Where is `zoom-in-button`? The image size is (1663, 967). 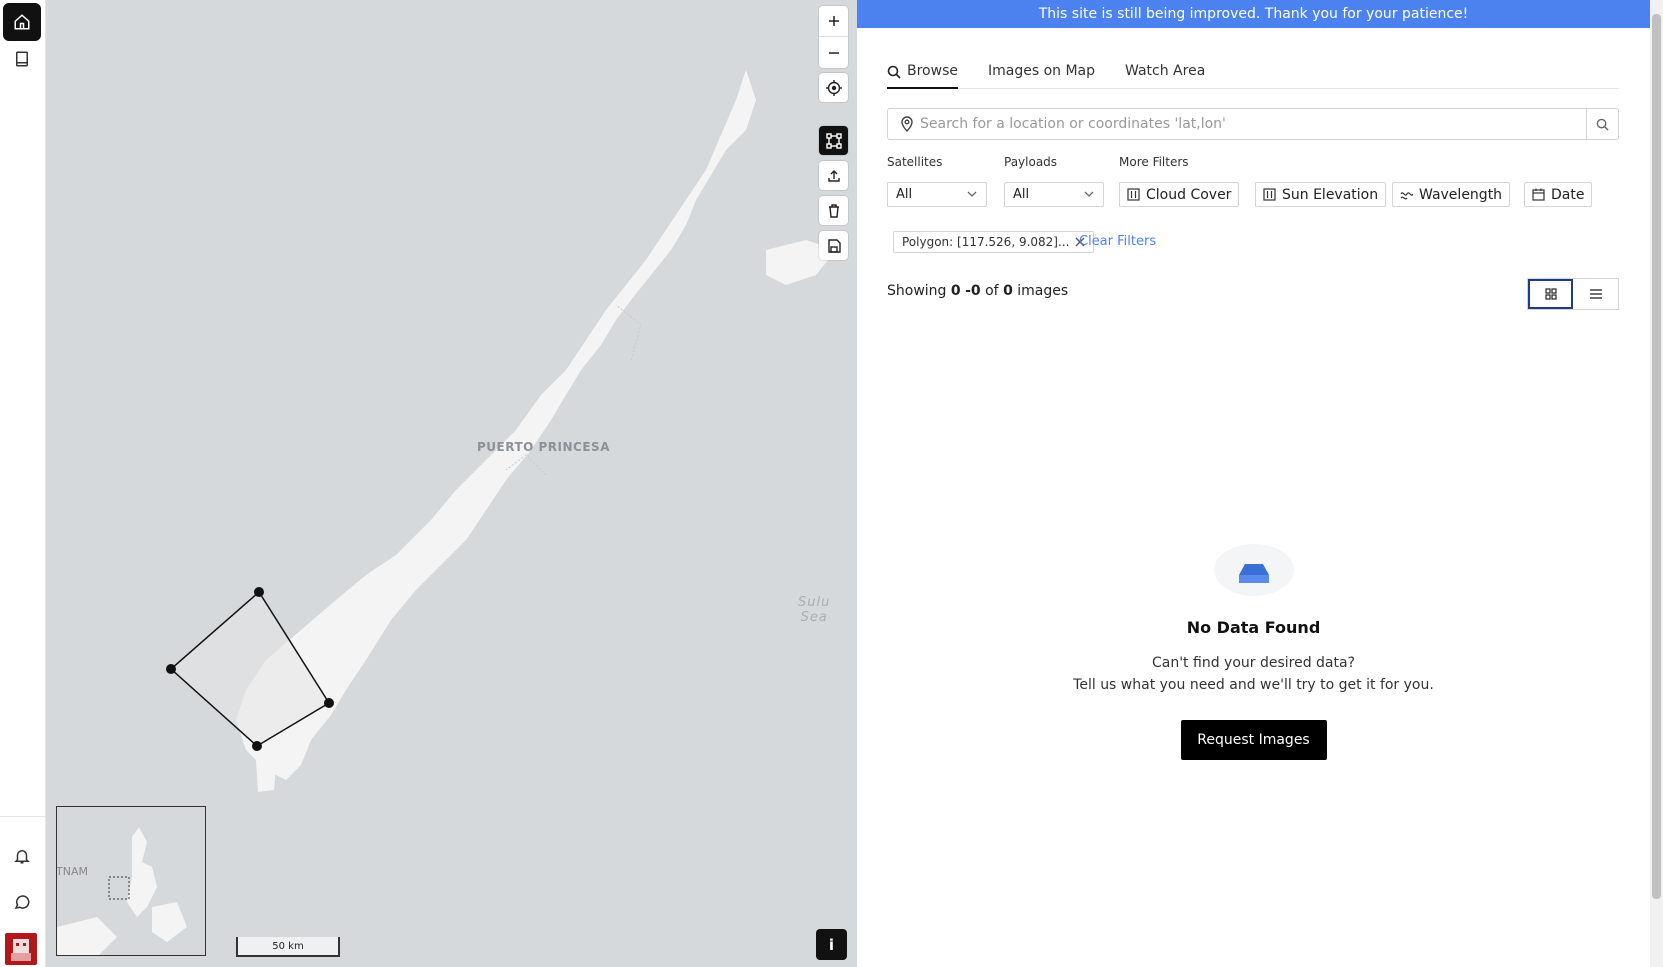 zoom-in-button is located at coordinates (833, 21).